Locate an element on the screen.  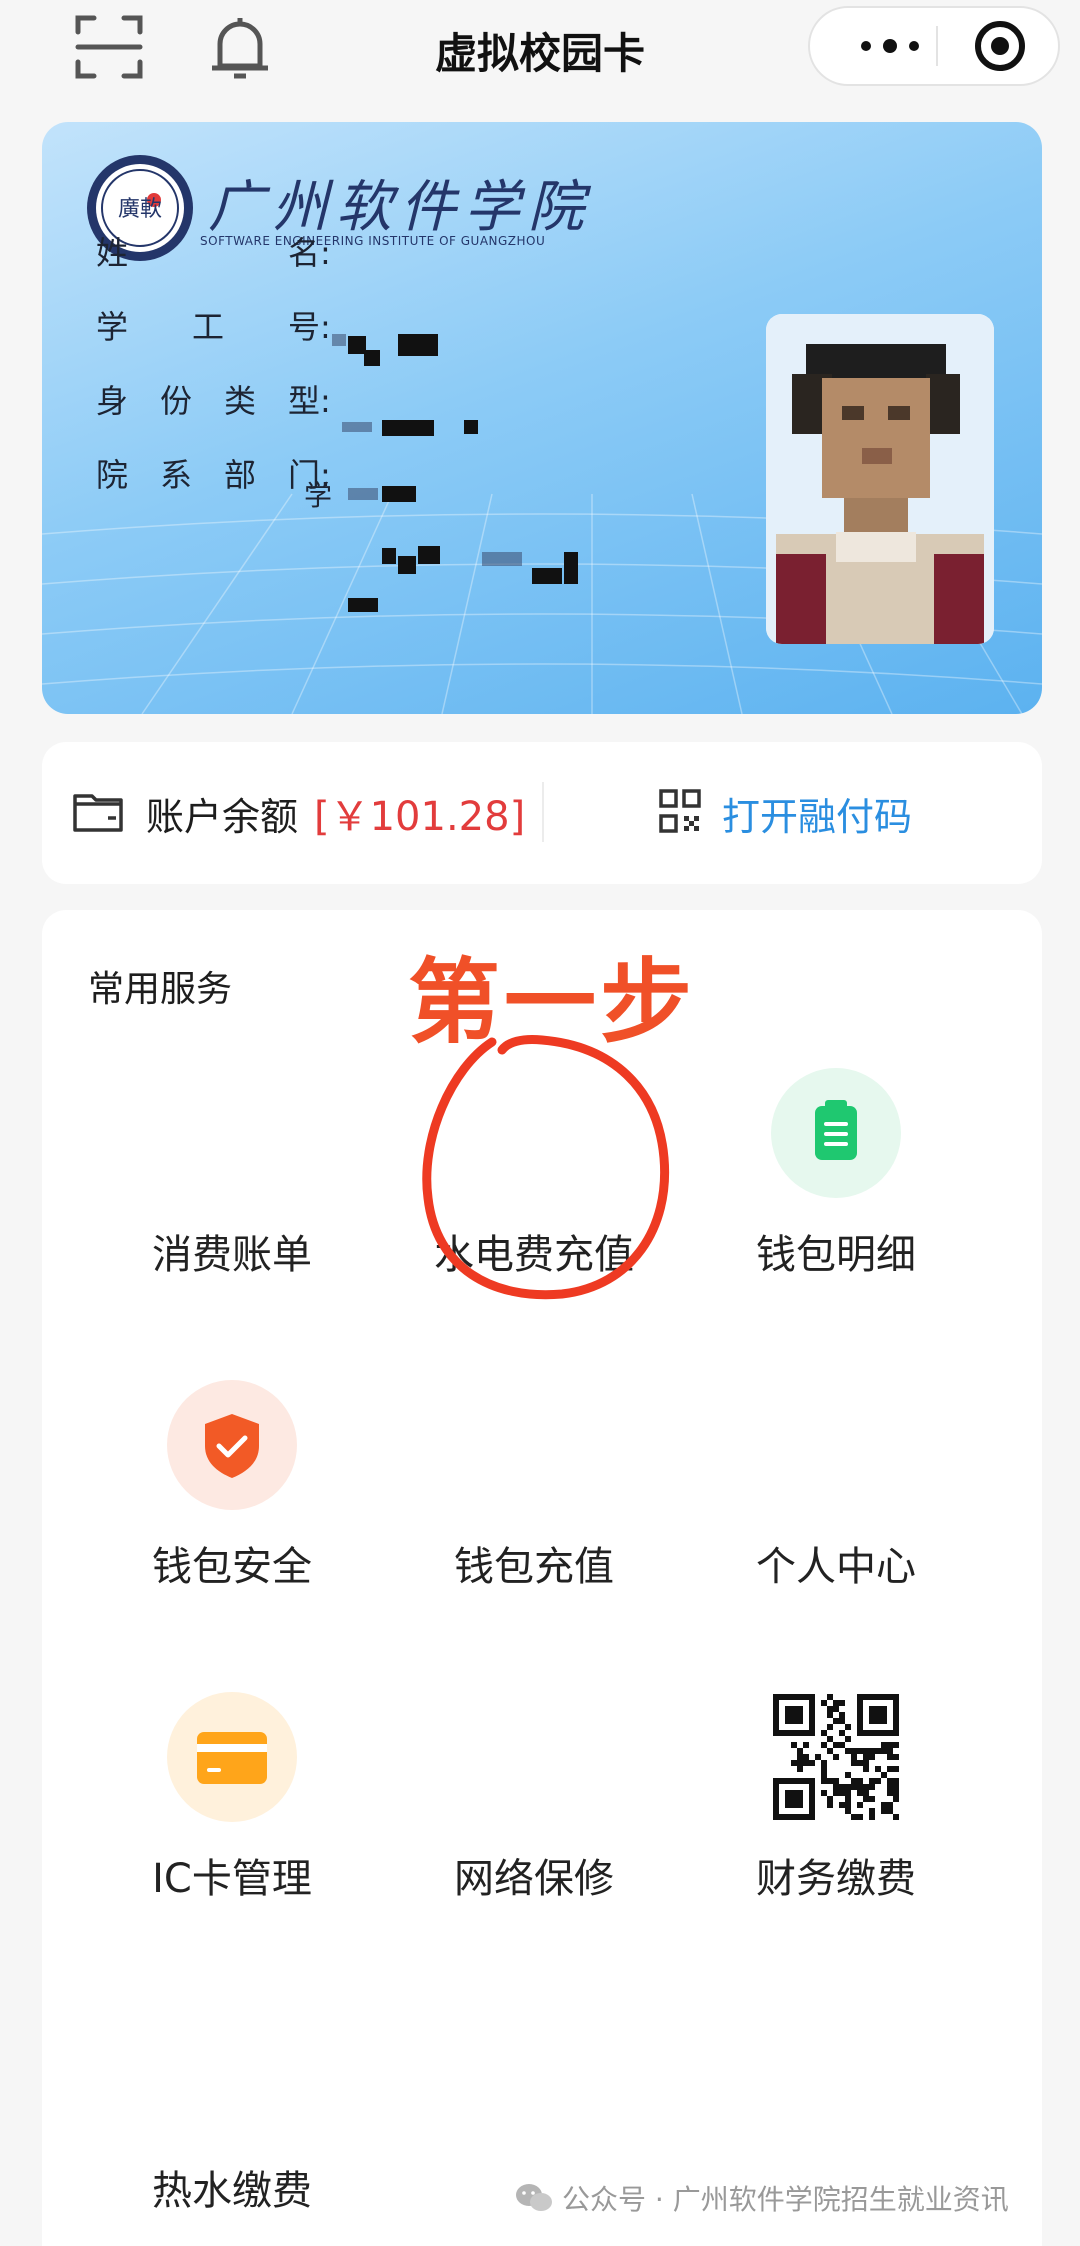
watermark-text: 公众号 · 广州软件学院招生就业资讯 is located at coordinates (785, 2199).